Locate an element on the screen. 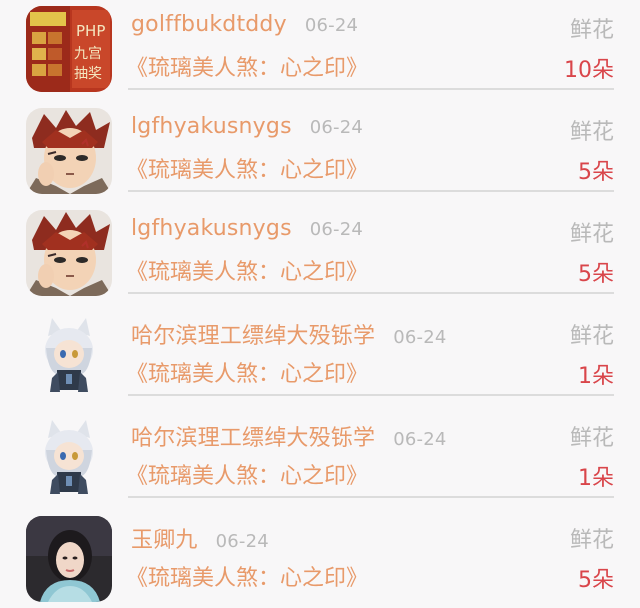 The image size is (640, 608). avatar: PHP 九宫 抽奖 is located at coordinates (69, 49).